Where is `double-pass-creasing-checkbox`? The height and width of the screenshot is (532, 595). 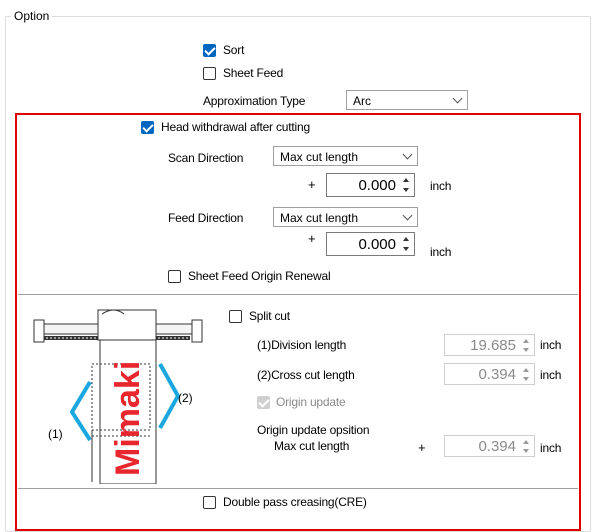 double-pass-creasing-checkbox is located at coordinates (209, 502).